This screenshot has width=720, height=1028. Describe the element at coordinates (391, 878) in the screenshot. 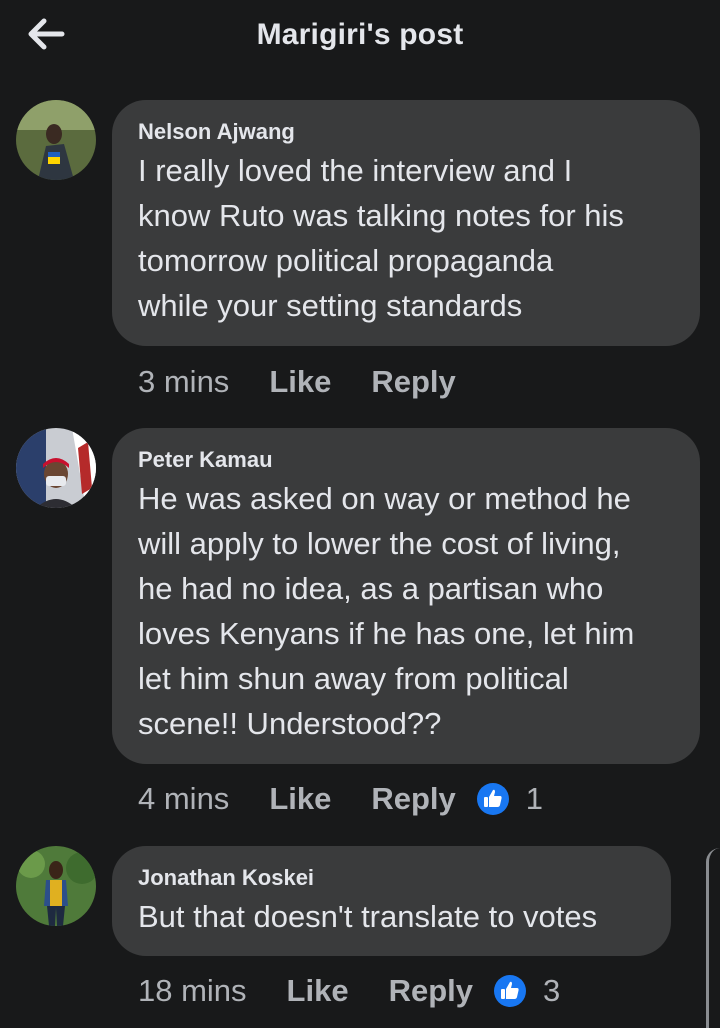

I see `comment-author: Jonathan Koskei` at that location.